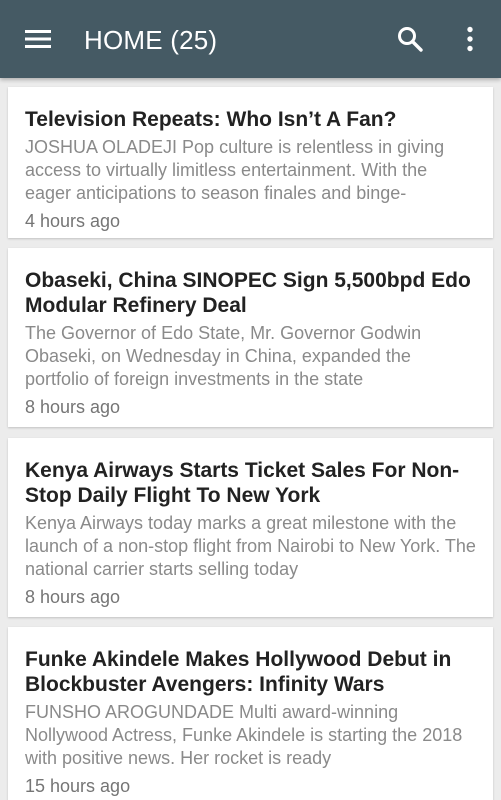  I want to click on more-options-button, so click(470, 39).